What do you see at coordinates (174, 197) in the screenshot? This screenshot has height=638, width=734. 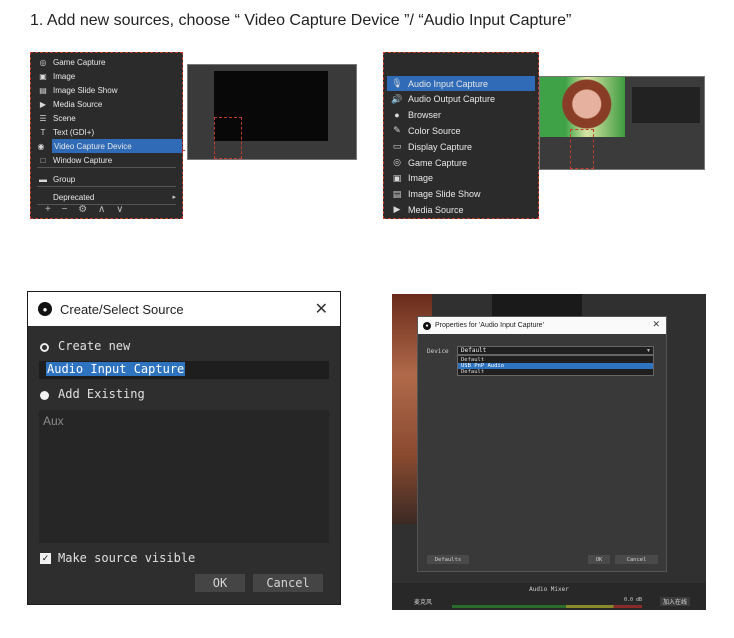 I see `chevron-right-icon: ▸` at bounding box center [174, 197].